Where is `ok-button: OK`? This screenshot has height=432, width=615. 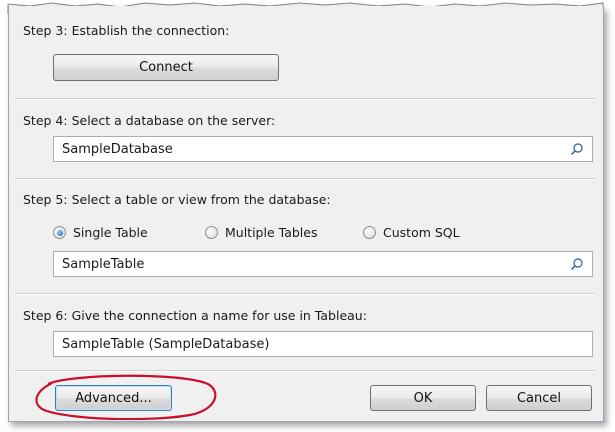
ok-button: OK is located at coordinates (423, 398).